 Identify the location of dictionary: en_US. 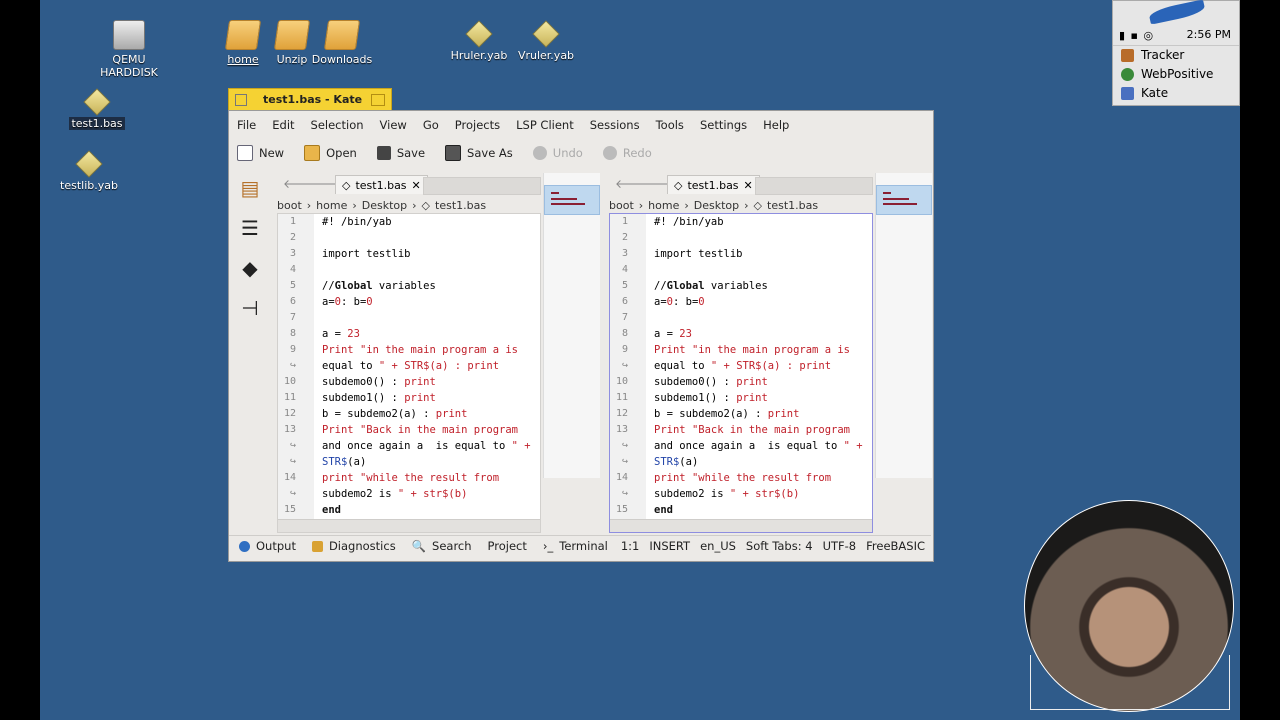
(718, 546).